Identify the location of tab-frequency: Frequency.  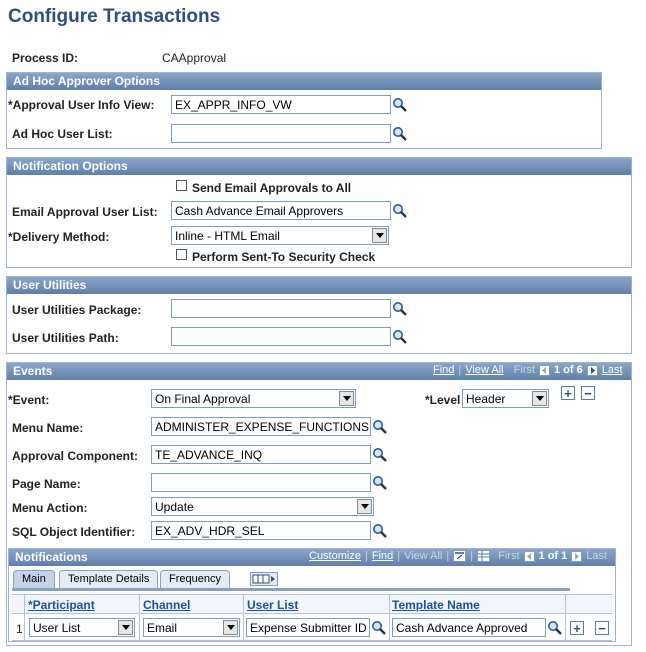
(195, 579).